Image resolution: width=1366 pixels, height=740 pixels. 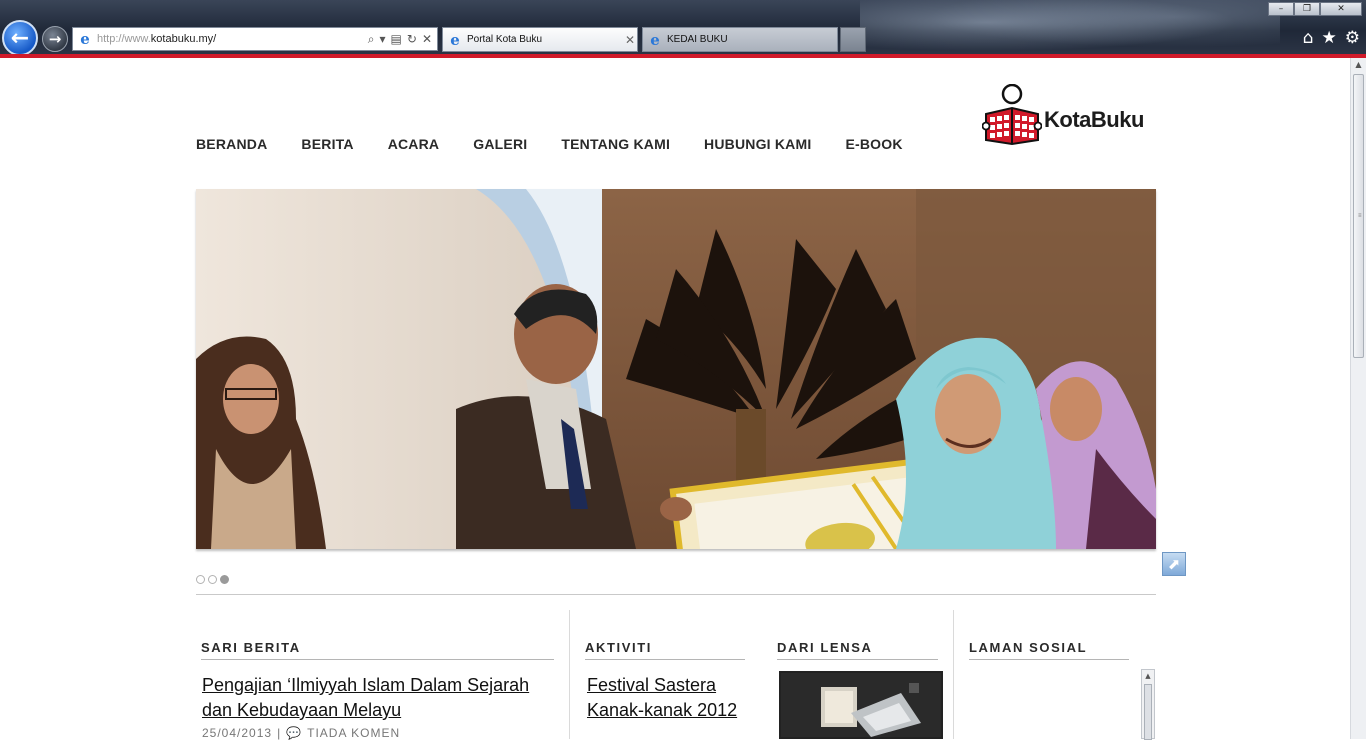 What do you see at coordinates (697, 39) in the screenshot?
I see `tab-label: KEDAI BUKU` at bounding box center [697, 39].